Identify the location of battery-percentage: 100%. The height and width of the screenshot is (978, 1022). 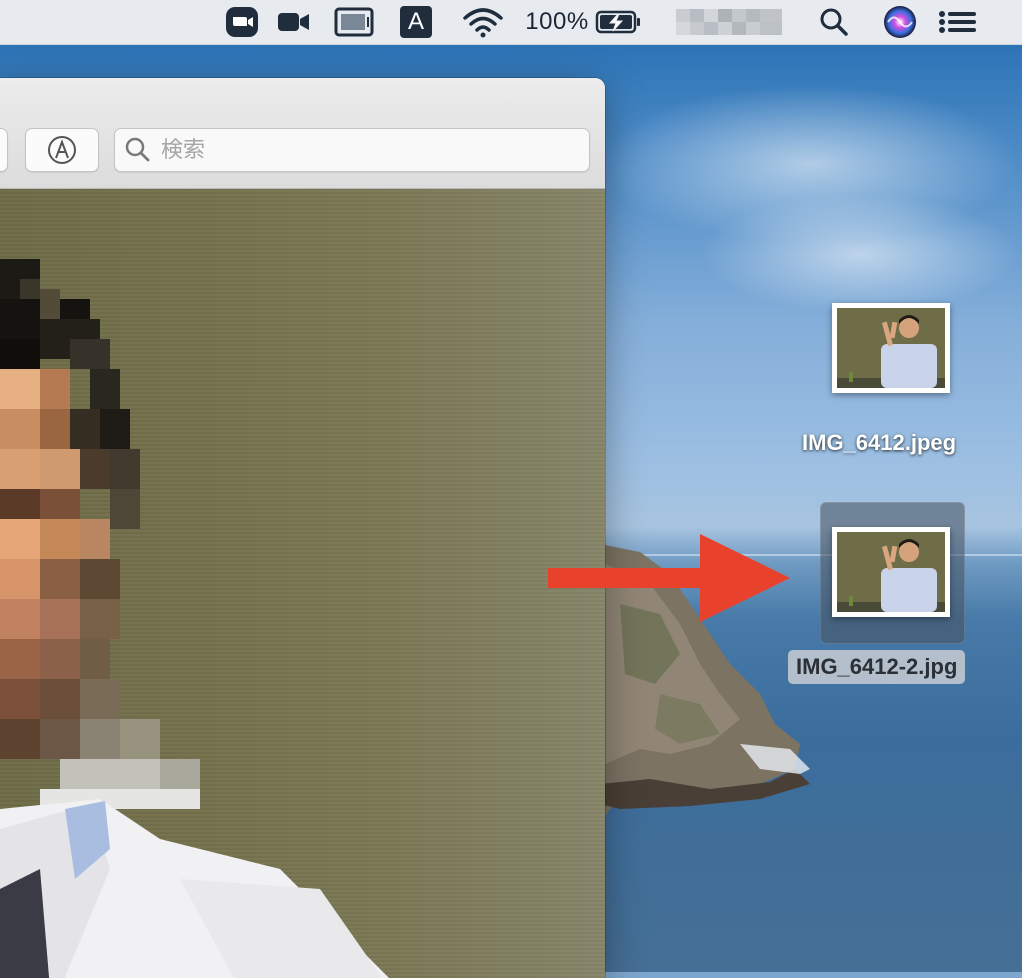
(557, 22).